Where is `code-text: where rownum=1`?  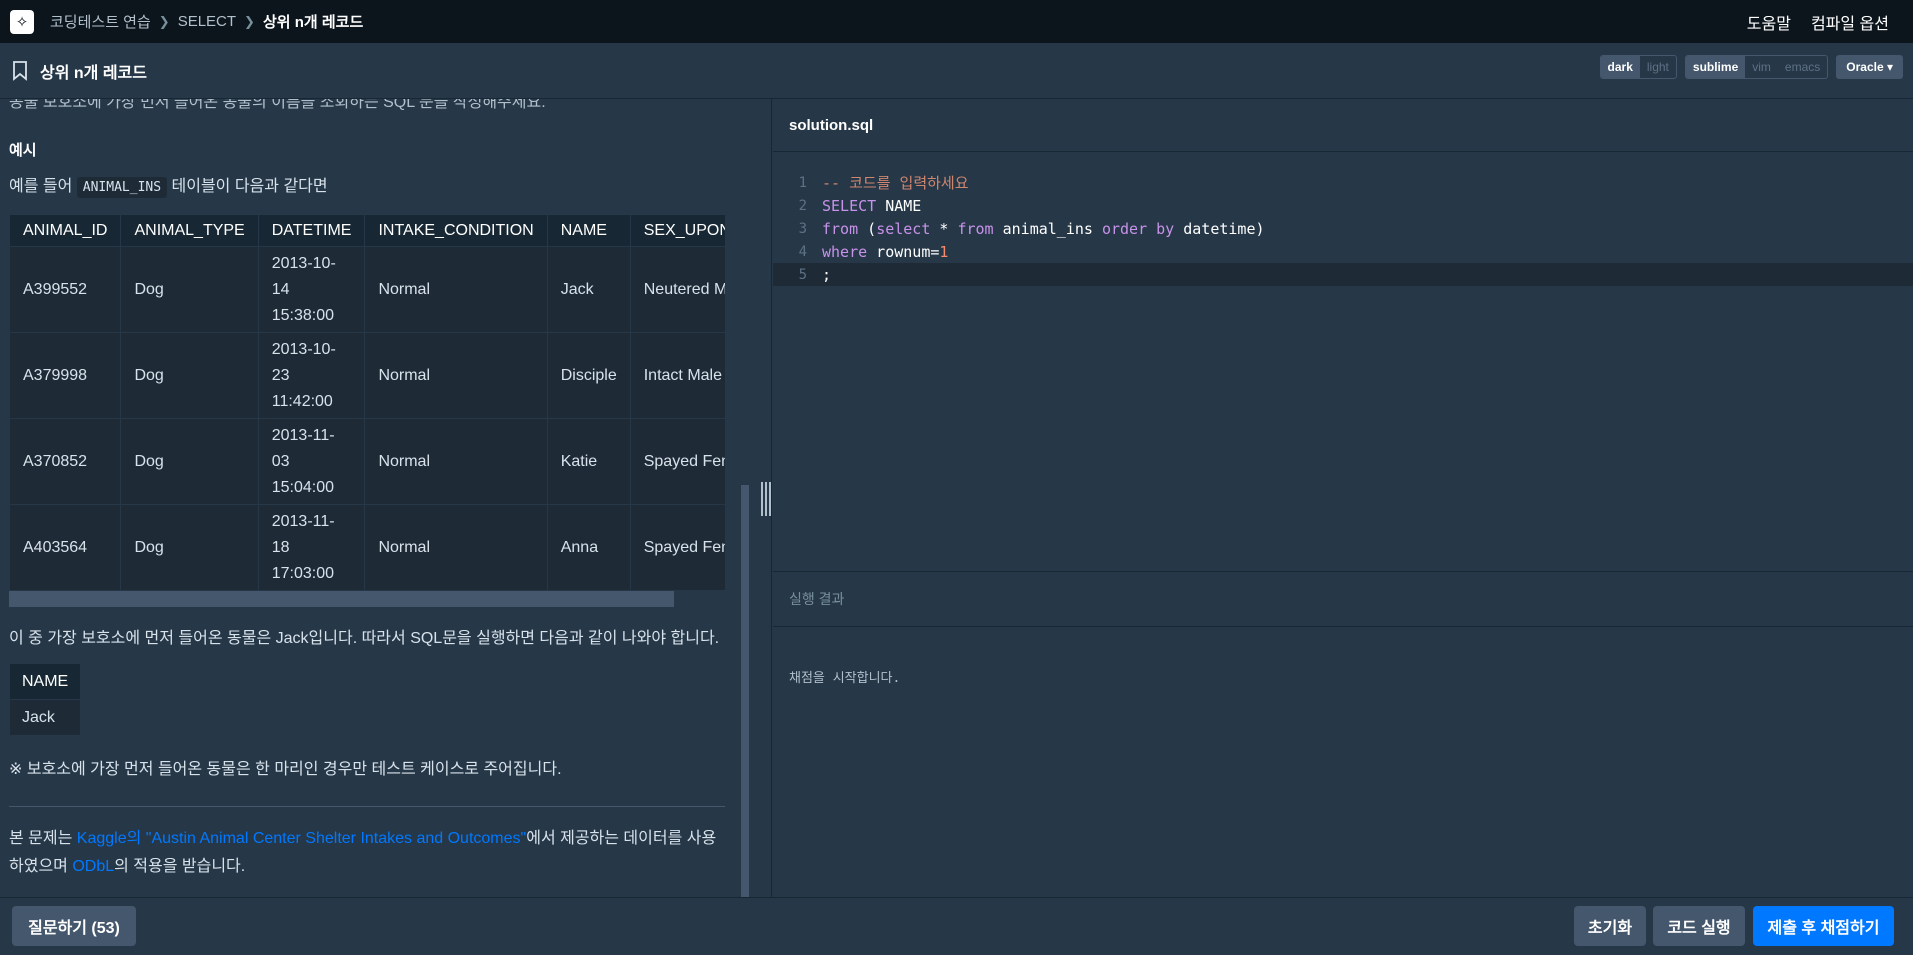 code-text: where rownum=1 is located at coordinates (885, 251).